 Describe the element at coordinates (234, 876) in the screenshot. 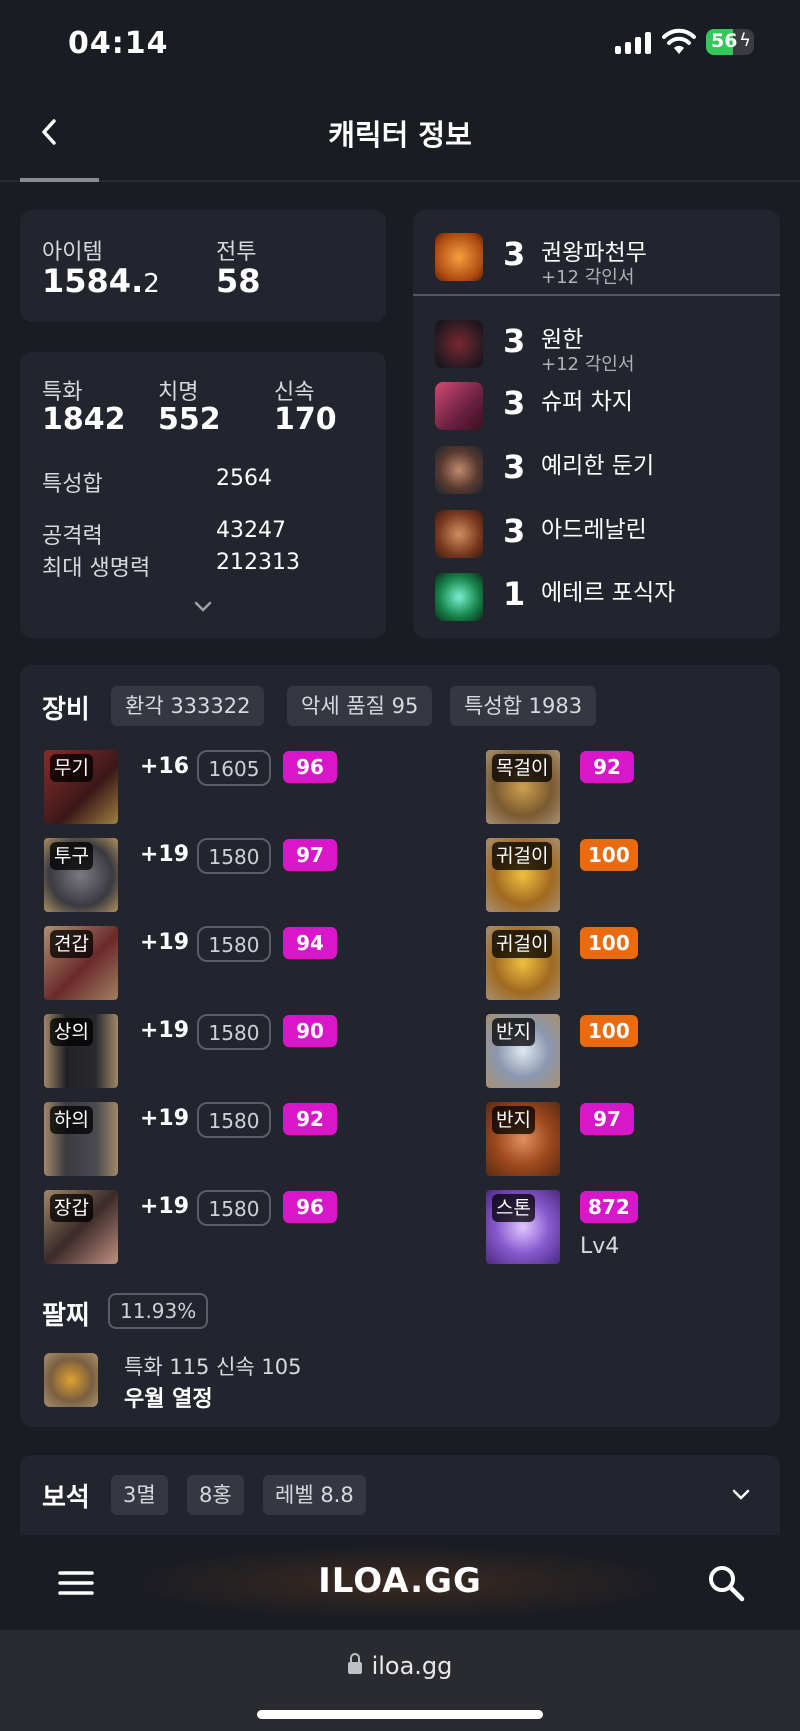

I see `gear-helmet: 투구 +19 1580 97` at that location.